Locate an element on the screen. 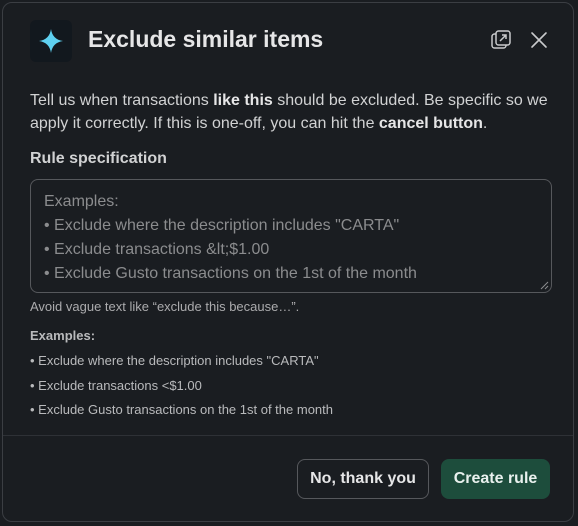 The height and width of the screenshot is (526, 578). dialog-title: Exclude similar items is located at coordinates (206, 39).